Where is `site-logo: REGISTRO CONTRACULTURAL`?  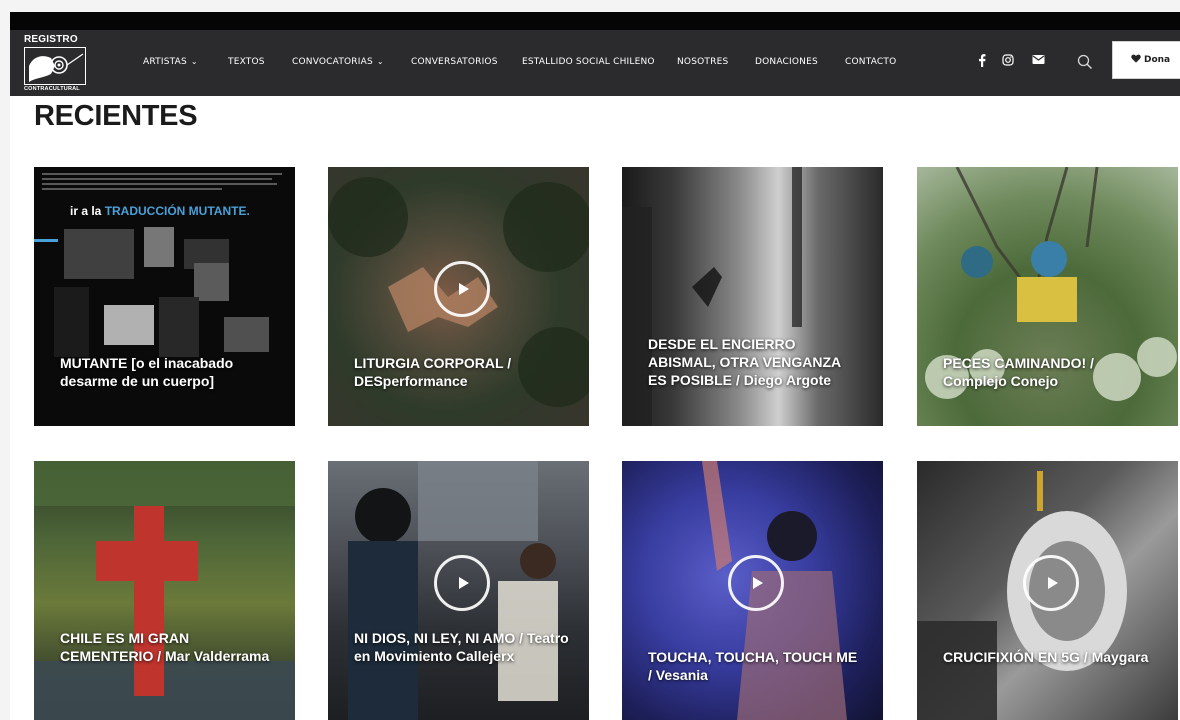
site-logo: REGISTRO CONTRACULTURAL is located at coordinates (56, 64).